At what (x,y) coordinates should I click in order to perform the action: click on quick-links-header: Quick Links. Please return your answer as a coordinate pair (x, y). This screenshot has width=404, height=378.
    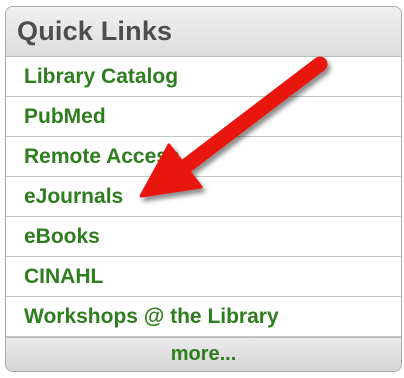
    Looking at the image, I should click on (203, 32).